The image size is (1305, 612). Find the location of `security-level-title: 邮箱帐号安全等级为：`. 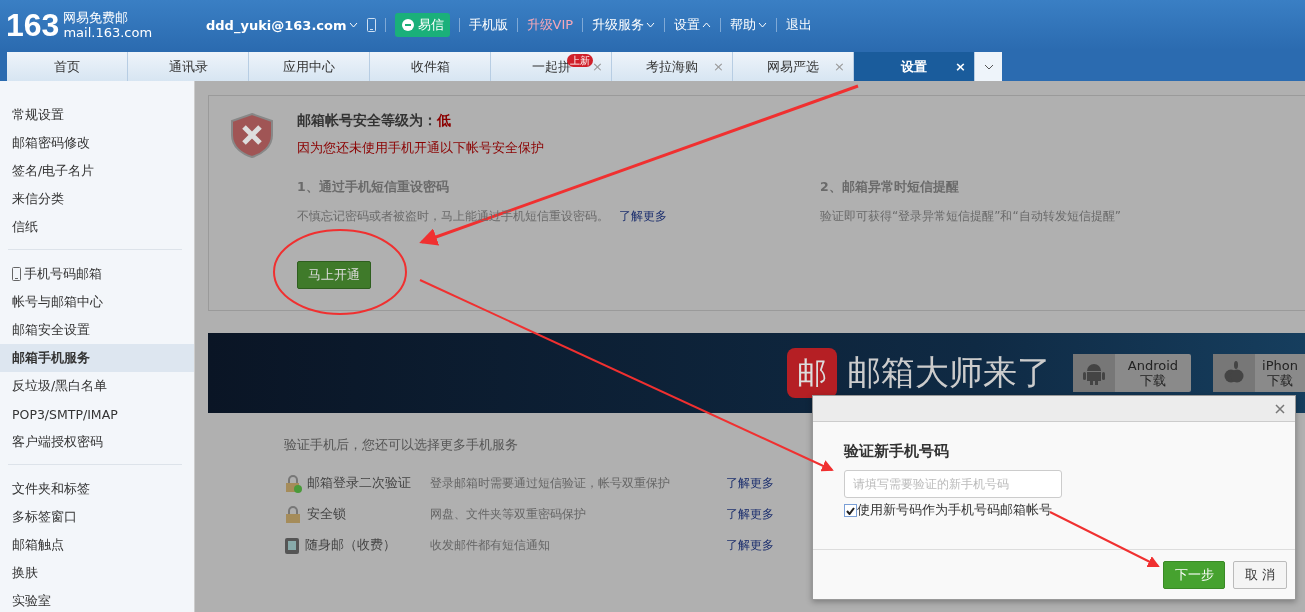

security-level-title: 邮箱帐号安全等级为： is located at coordinates (367, 121).